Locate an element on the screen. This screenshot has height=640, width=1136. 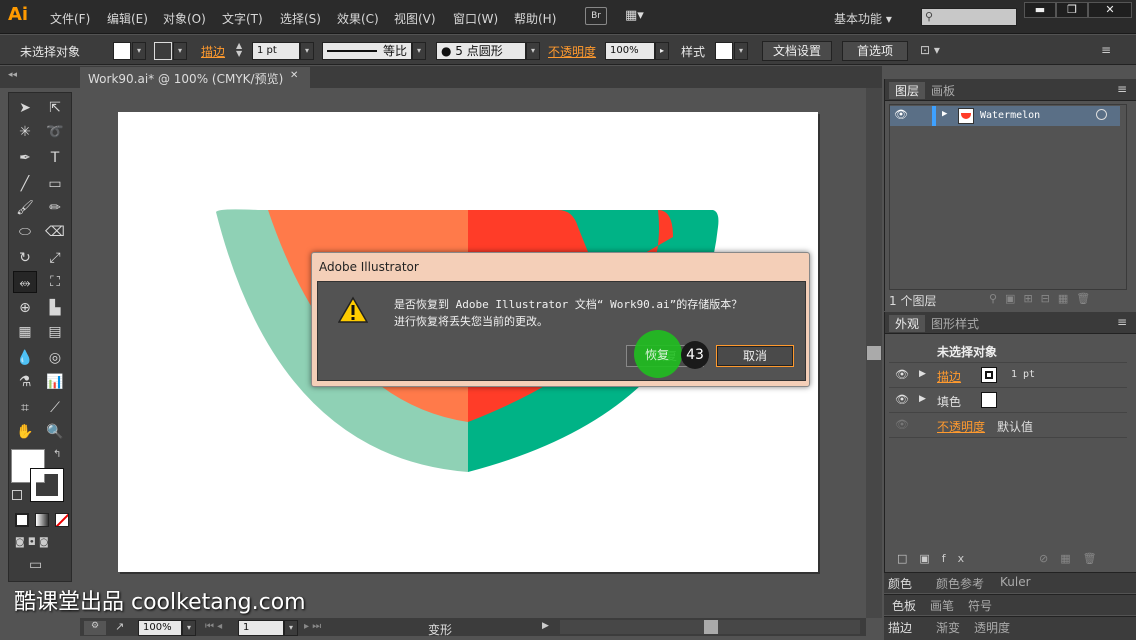
symbol-sprayer-tool-icon: ⚗ is located at coordinates (25, 382).